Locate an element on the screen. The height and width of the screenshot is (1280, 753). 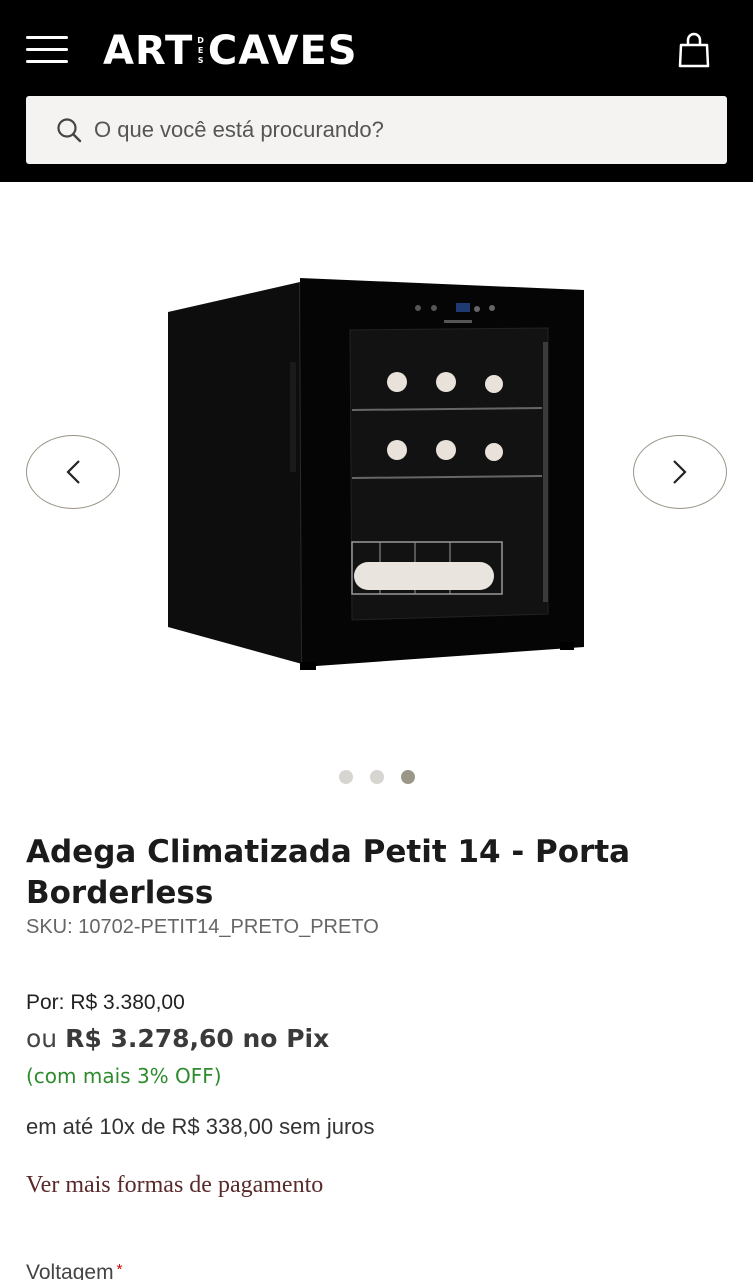
gallery-prev-button is located at coordinates (73, 472).